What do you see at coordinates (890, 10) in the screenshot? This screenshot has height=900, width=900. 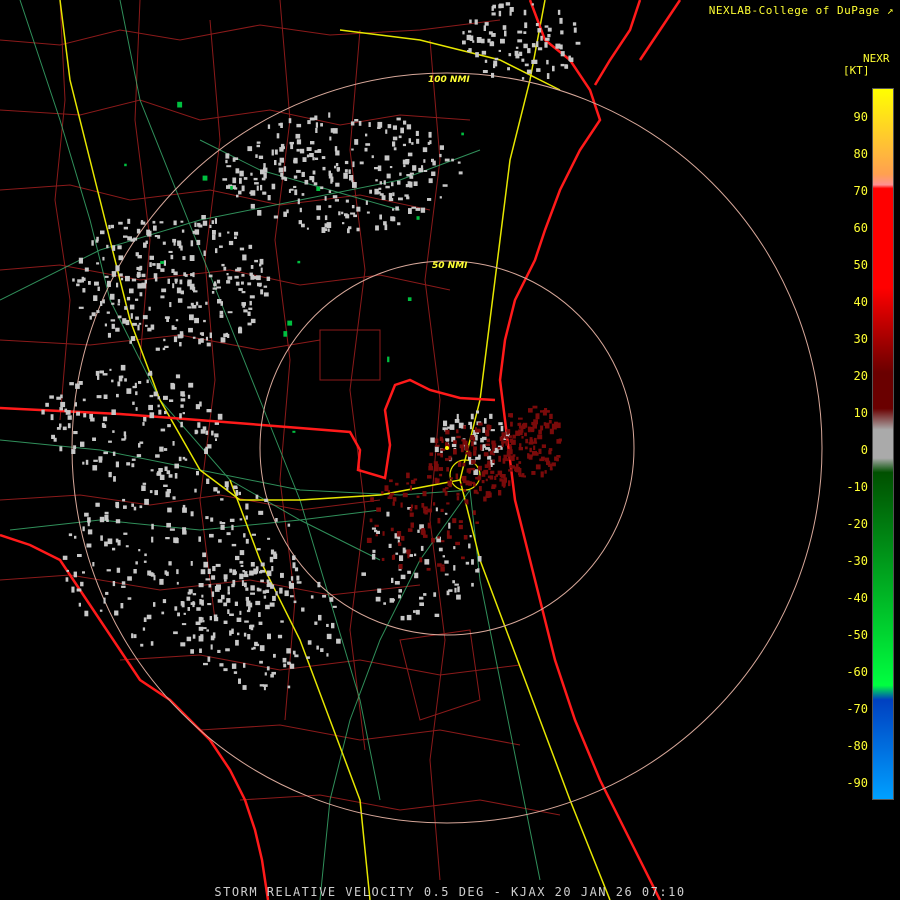 I see `external-link-icon: ↗` at bounding box center [890, 10].